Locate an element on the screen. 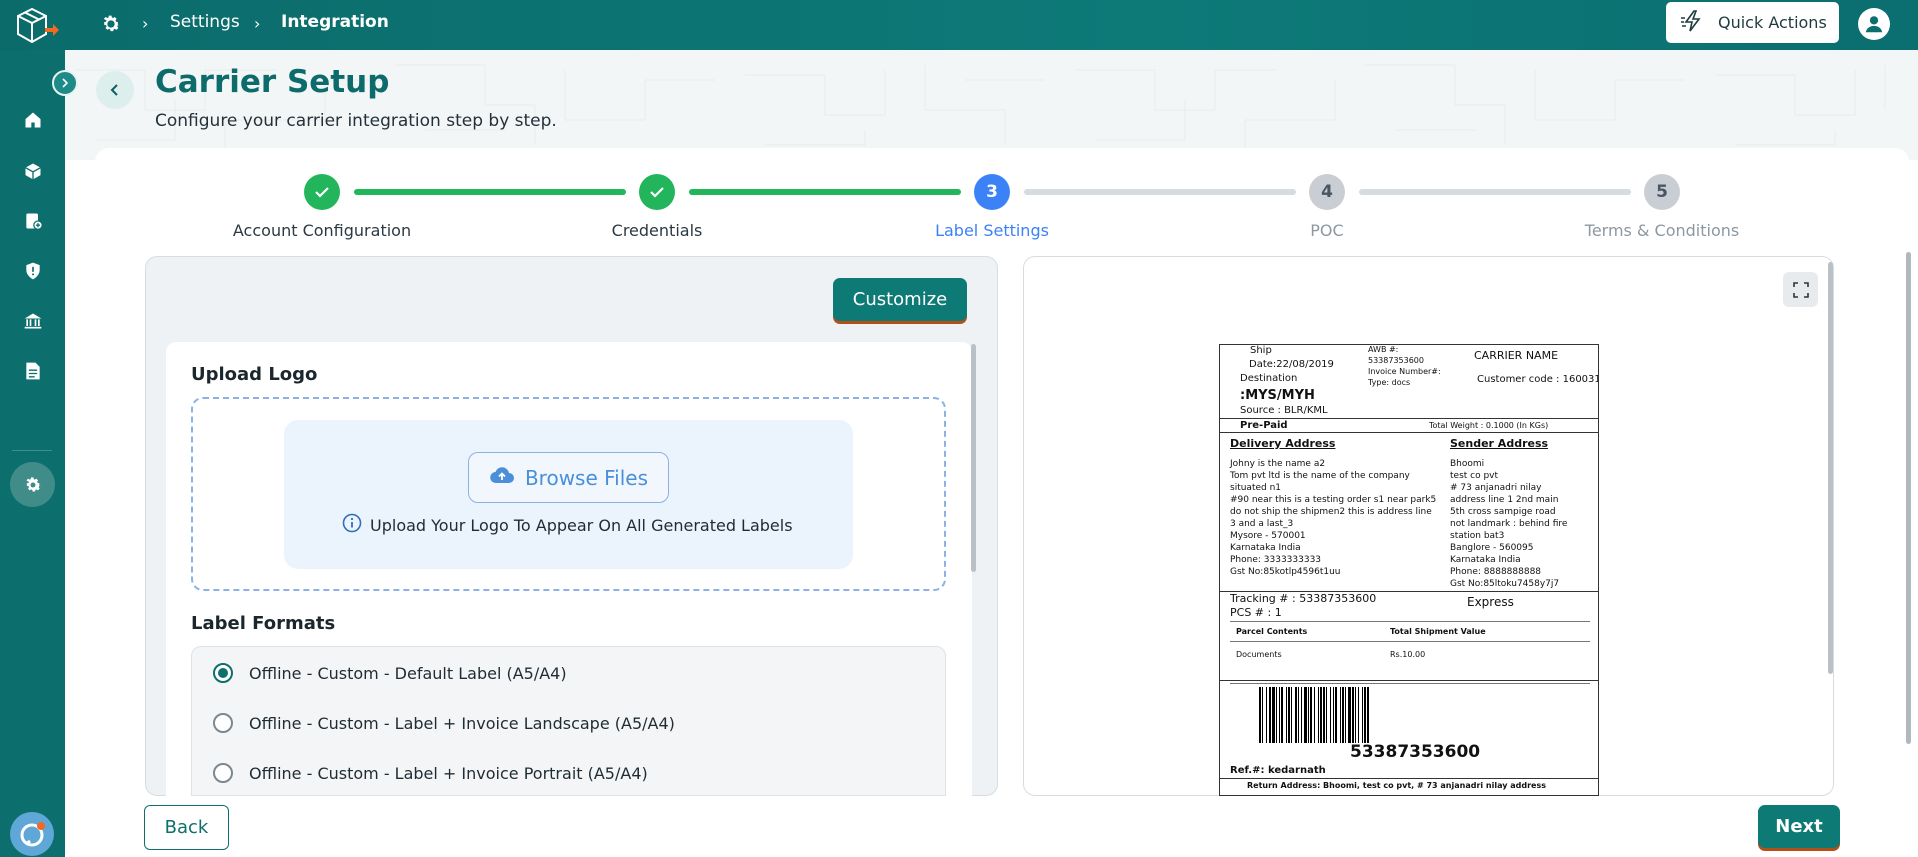  sender-line: Gst No:85ltoku7458y7j7 is located at coordinates (1505, 584).